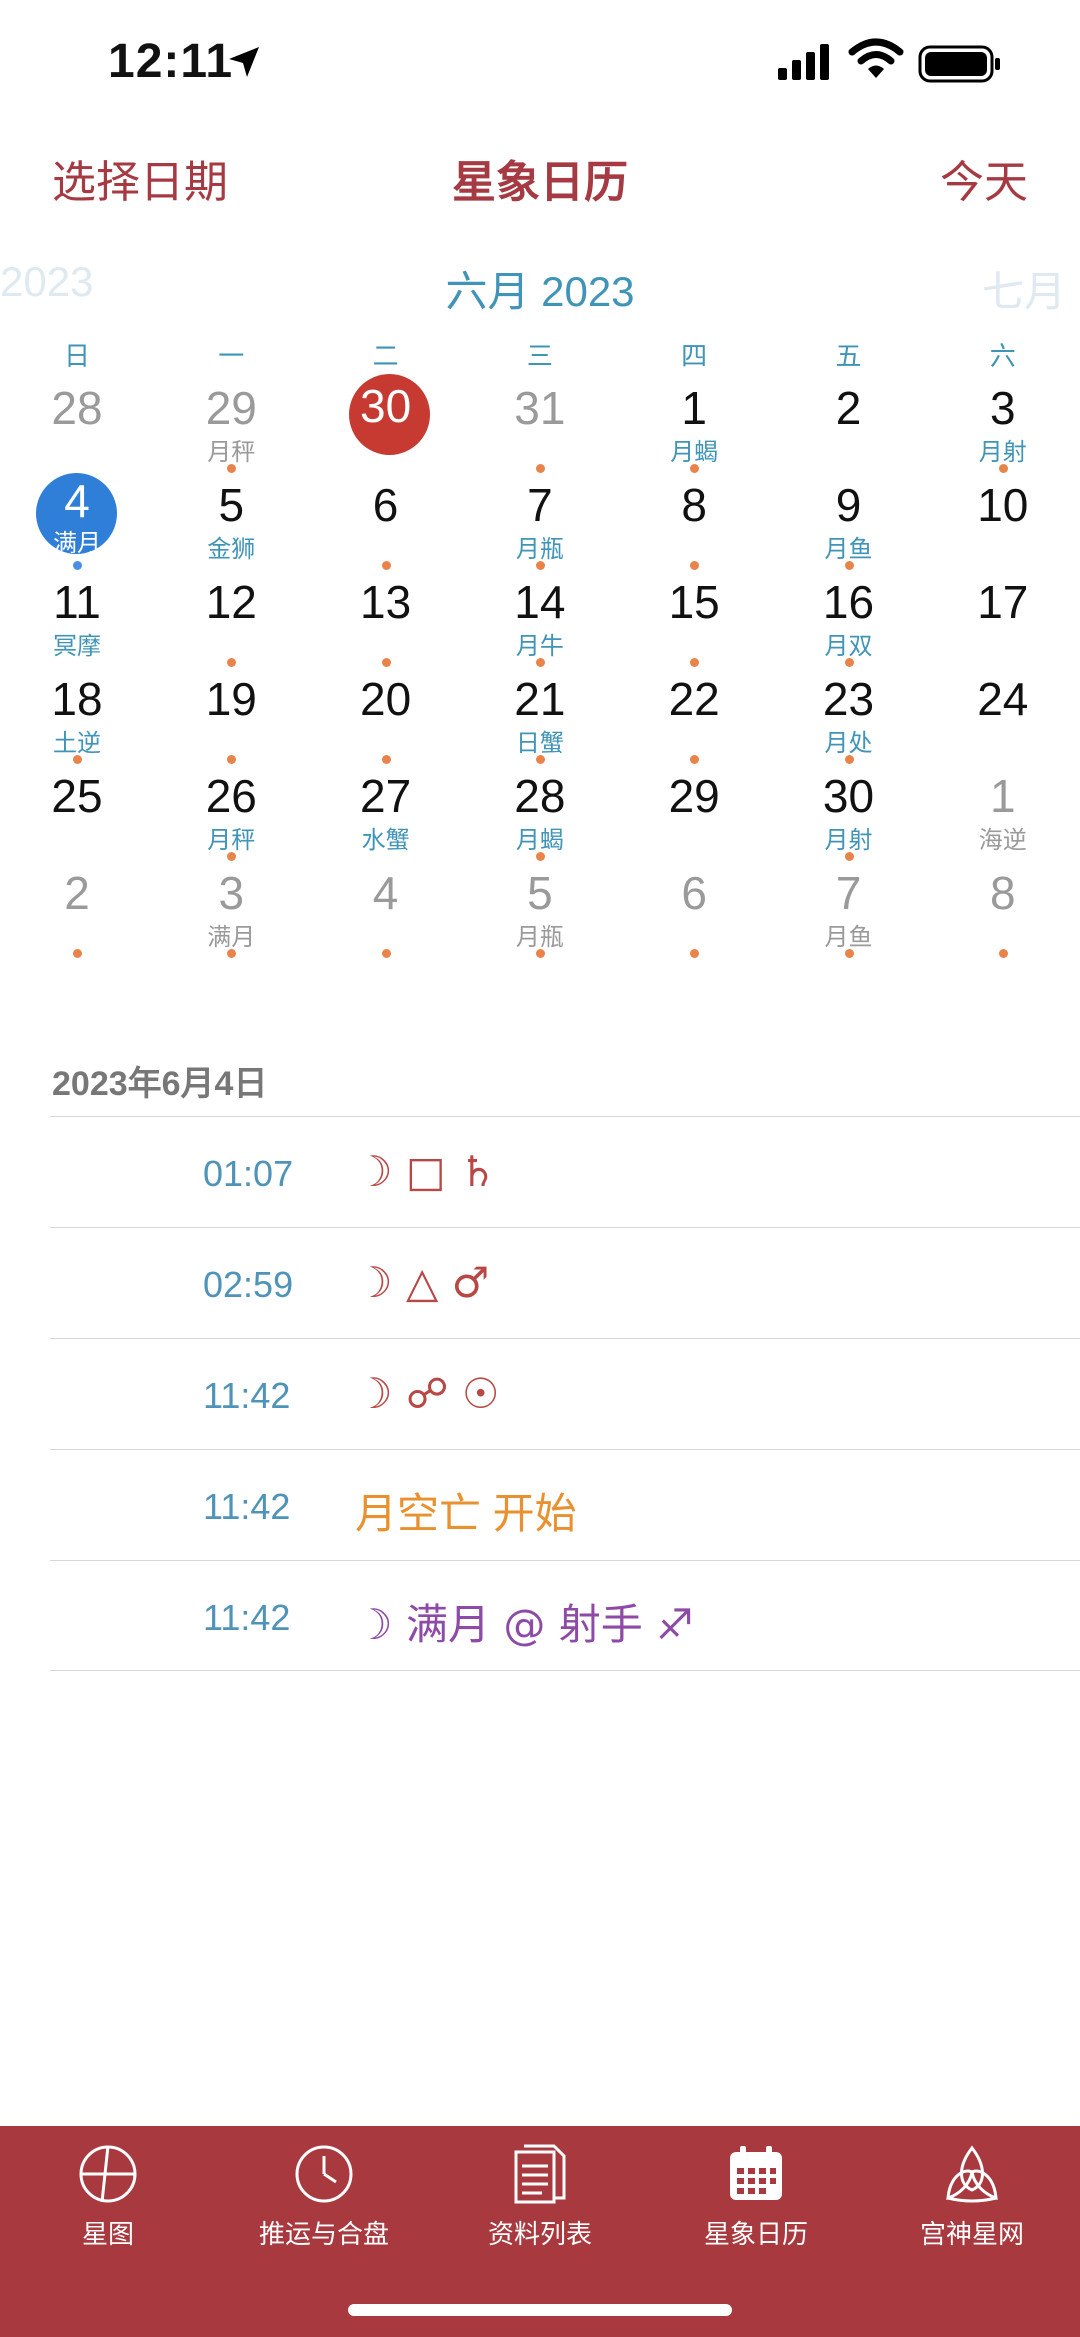 The width and height of the screenshot is (1080, 2337). Describe the element at coordinates (108, 2174) in the screenshot. I see `chart-wheel-icon` at that location.